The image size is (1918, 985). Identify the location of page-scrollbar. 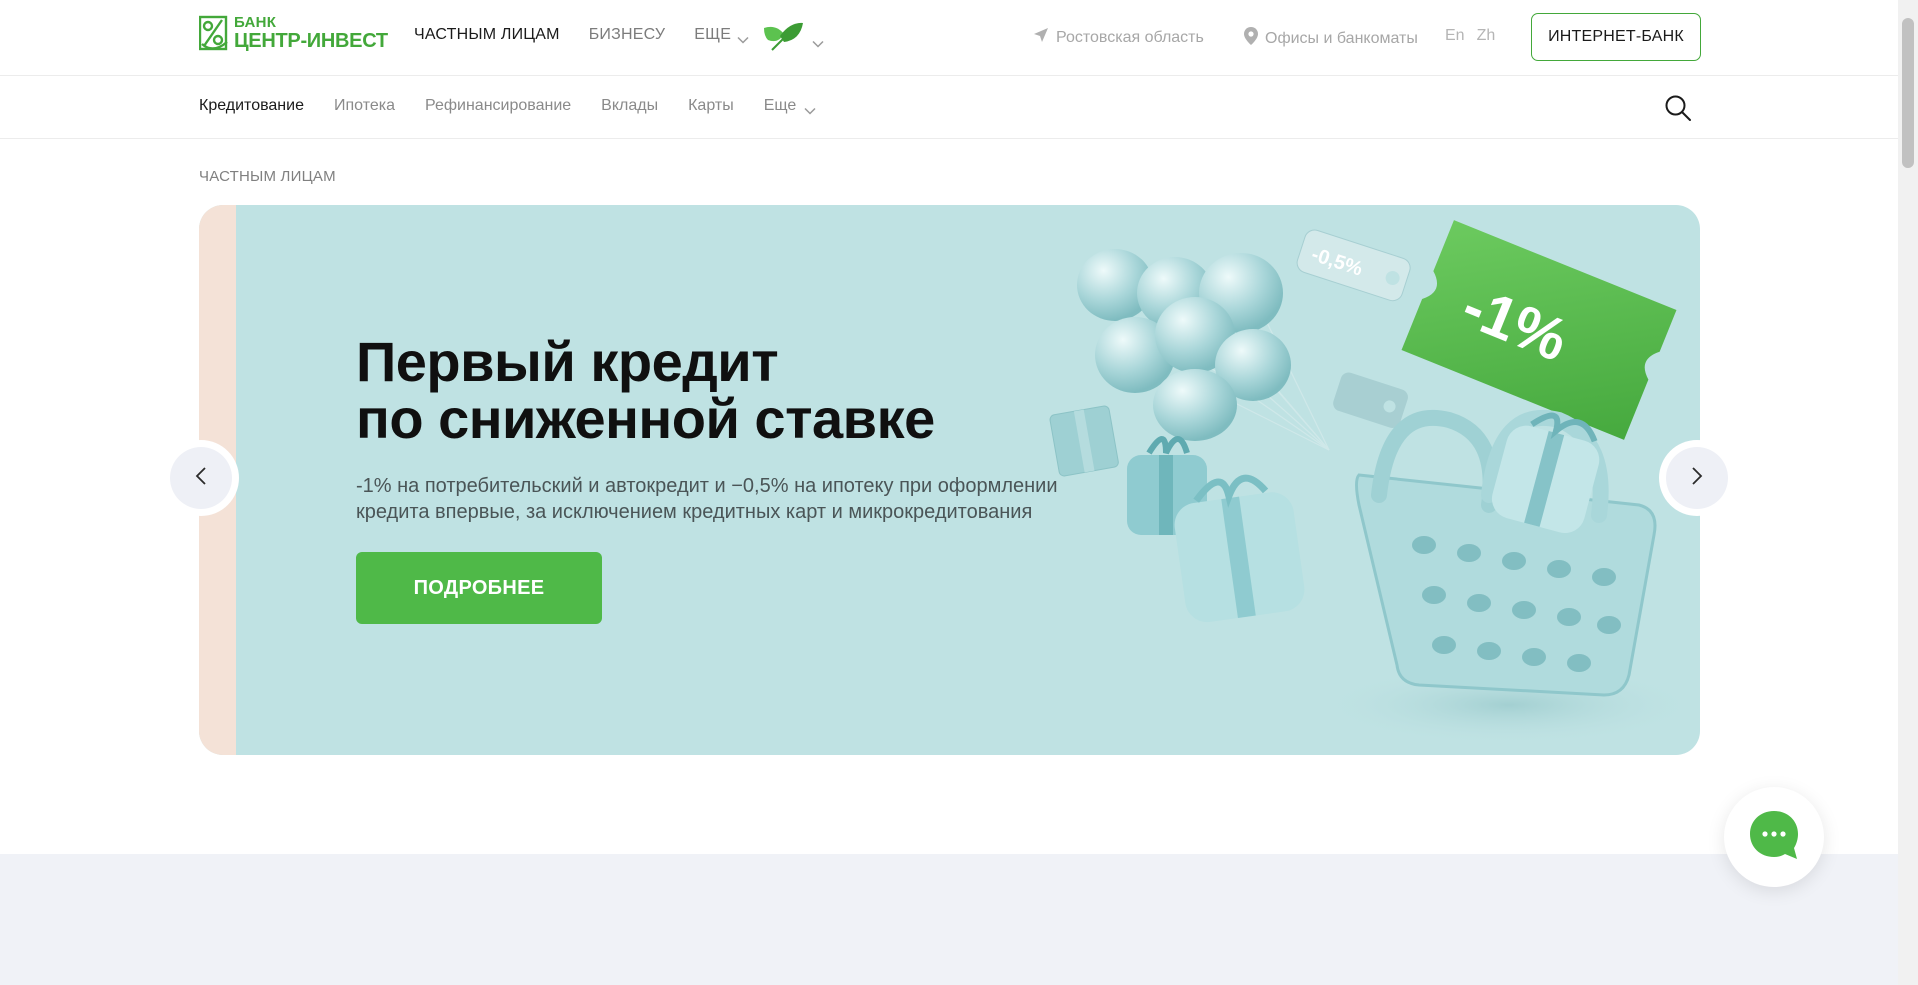
(1908, 492).